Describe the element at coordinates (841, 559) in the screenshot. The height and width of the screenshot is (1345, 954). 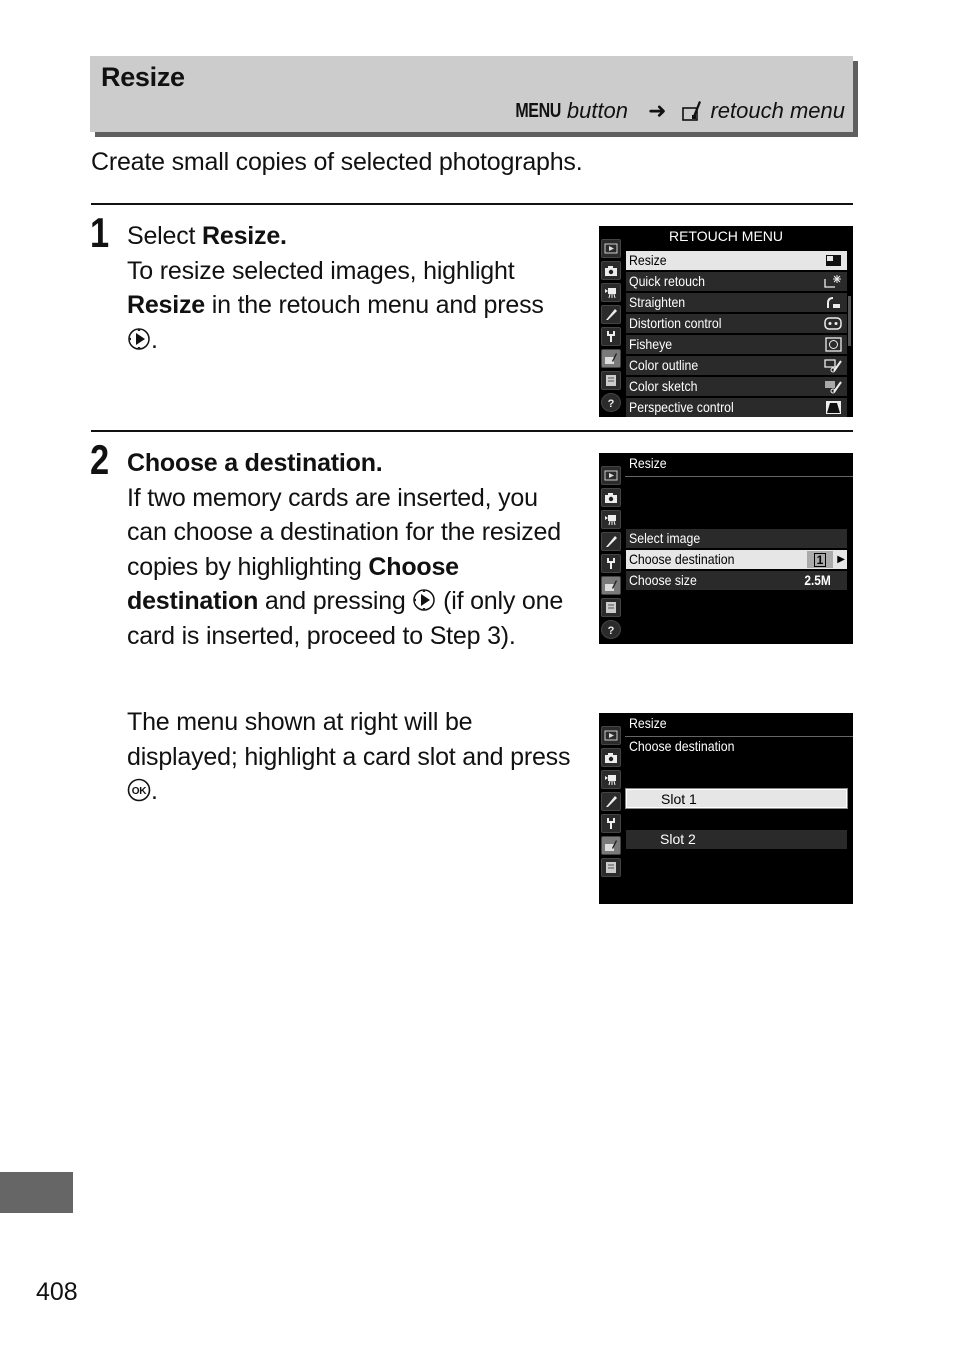
I see `chevron-right-icon: ▶` at that location.